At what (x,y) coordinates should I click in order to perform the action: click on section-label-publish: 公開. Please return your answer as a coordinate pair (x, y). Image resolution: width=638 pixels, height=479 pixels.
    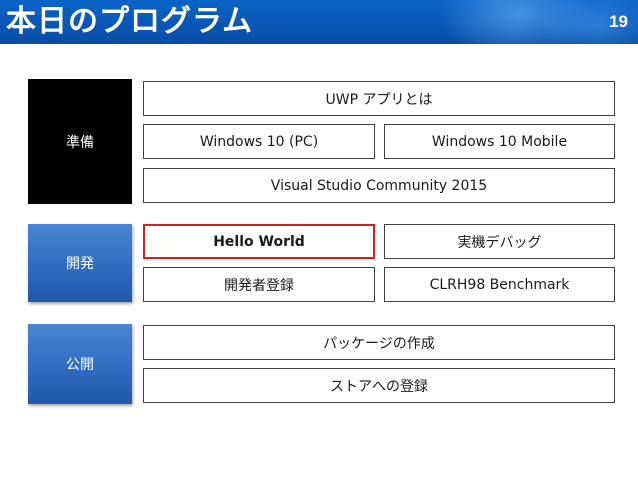
    Looking at the image, I should click on (80, 364).